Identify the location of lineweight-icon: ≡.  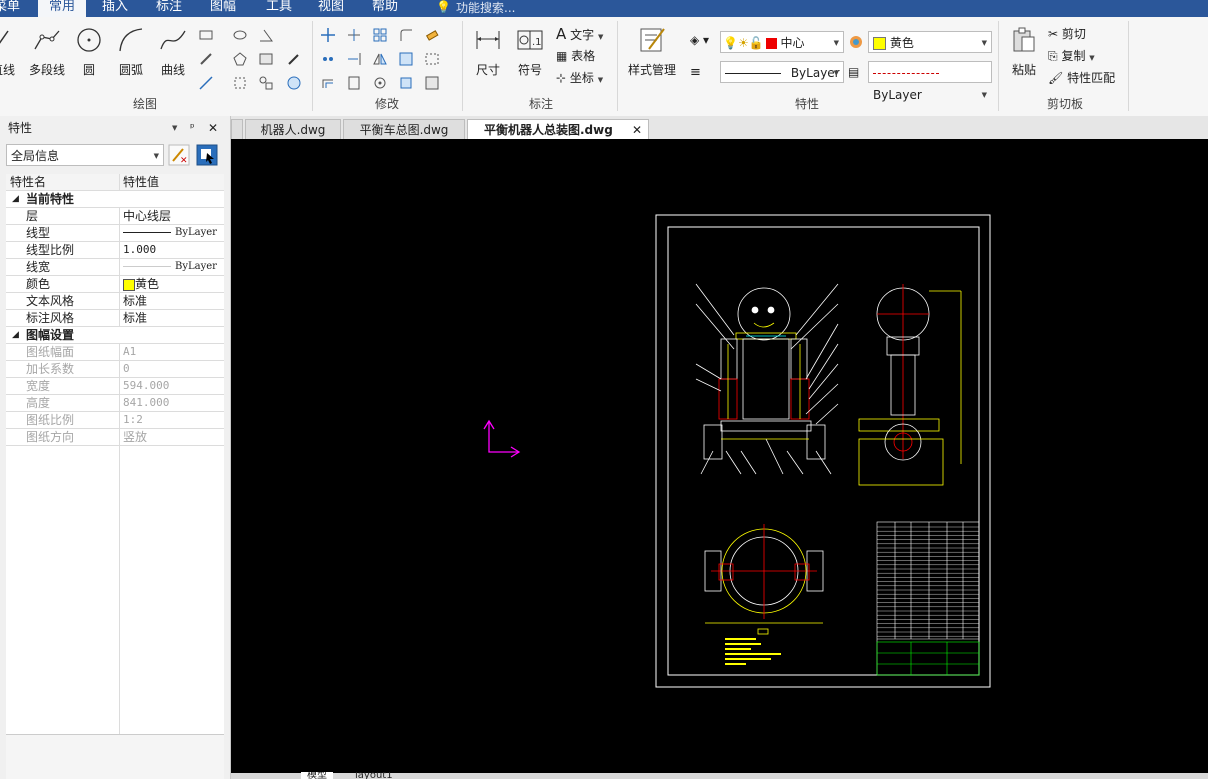
(695, 72).